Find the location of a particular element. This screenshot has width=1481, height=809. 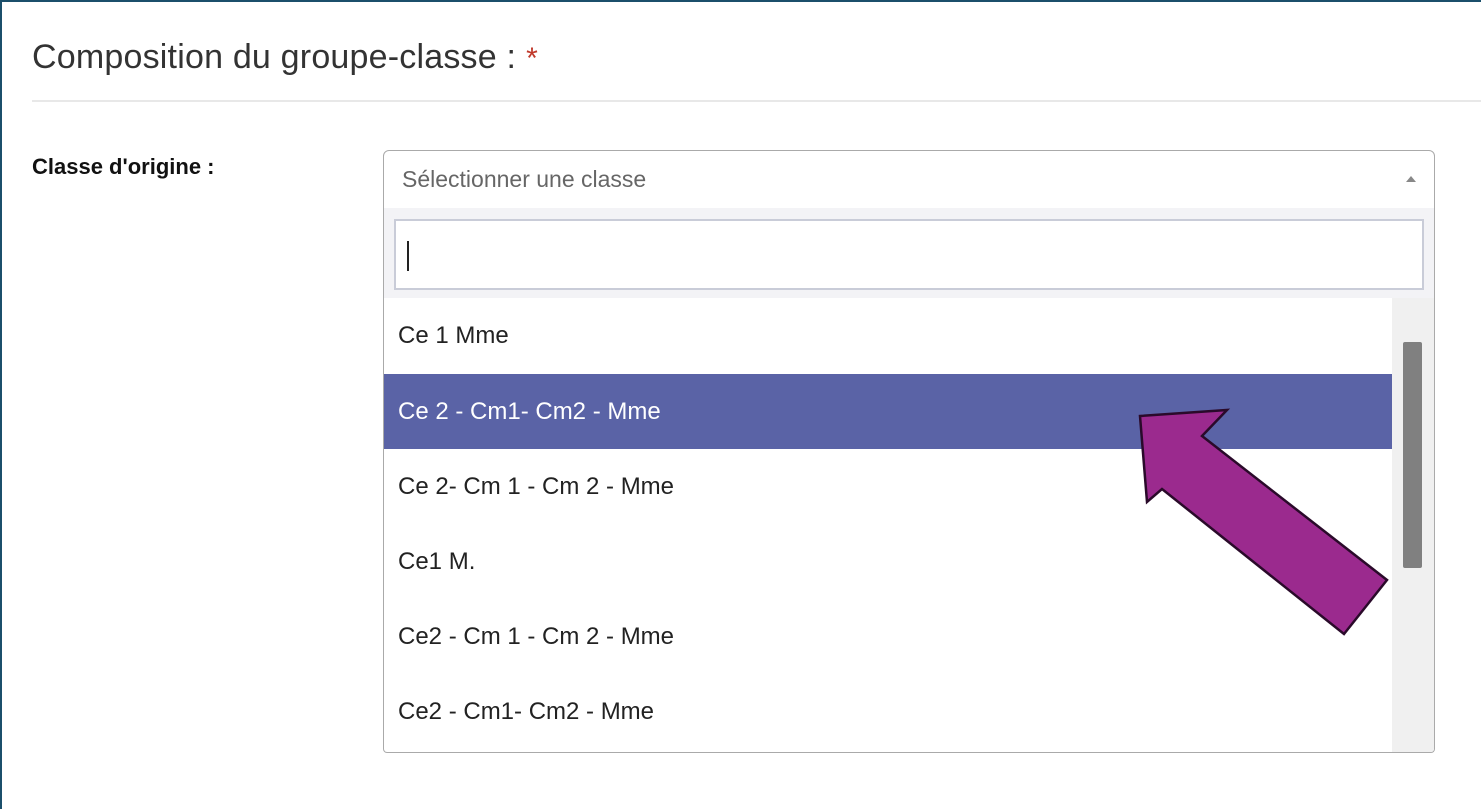

option-item: Ce 1 Mme is located at coordinates (888, 336).